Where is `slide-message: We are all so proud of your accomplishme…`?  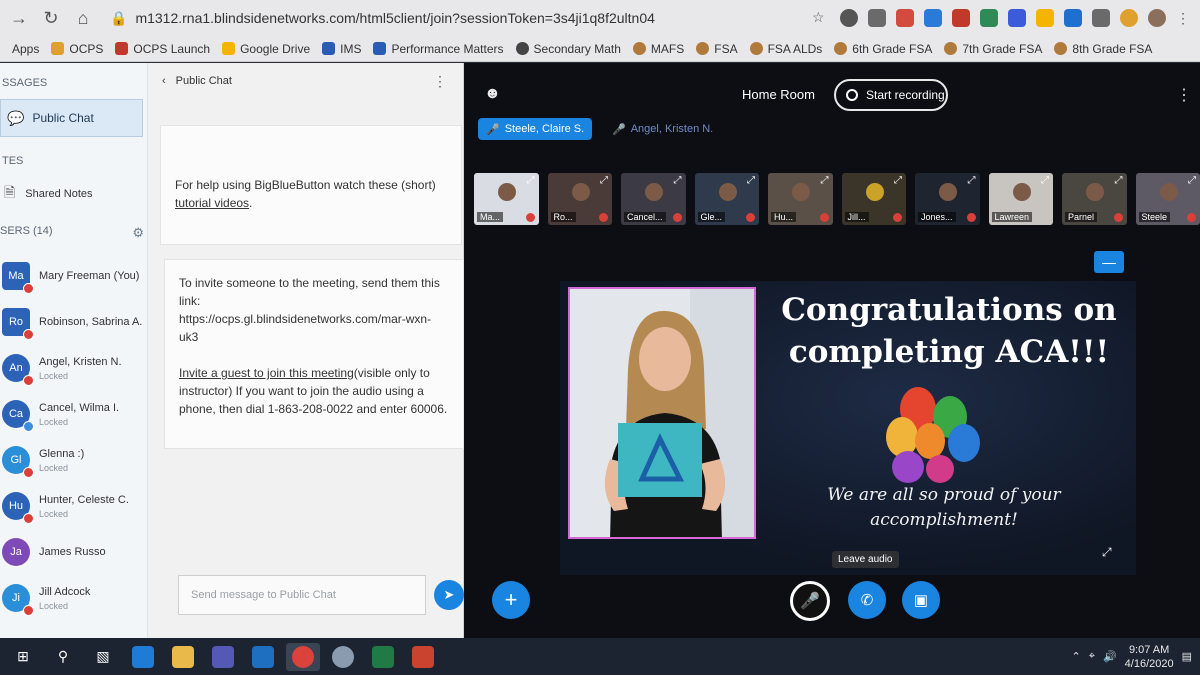
slide-message: We are all so proud of your accomplishme… is located at coordinates (944, 507).